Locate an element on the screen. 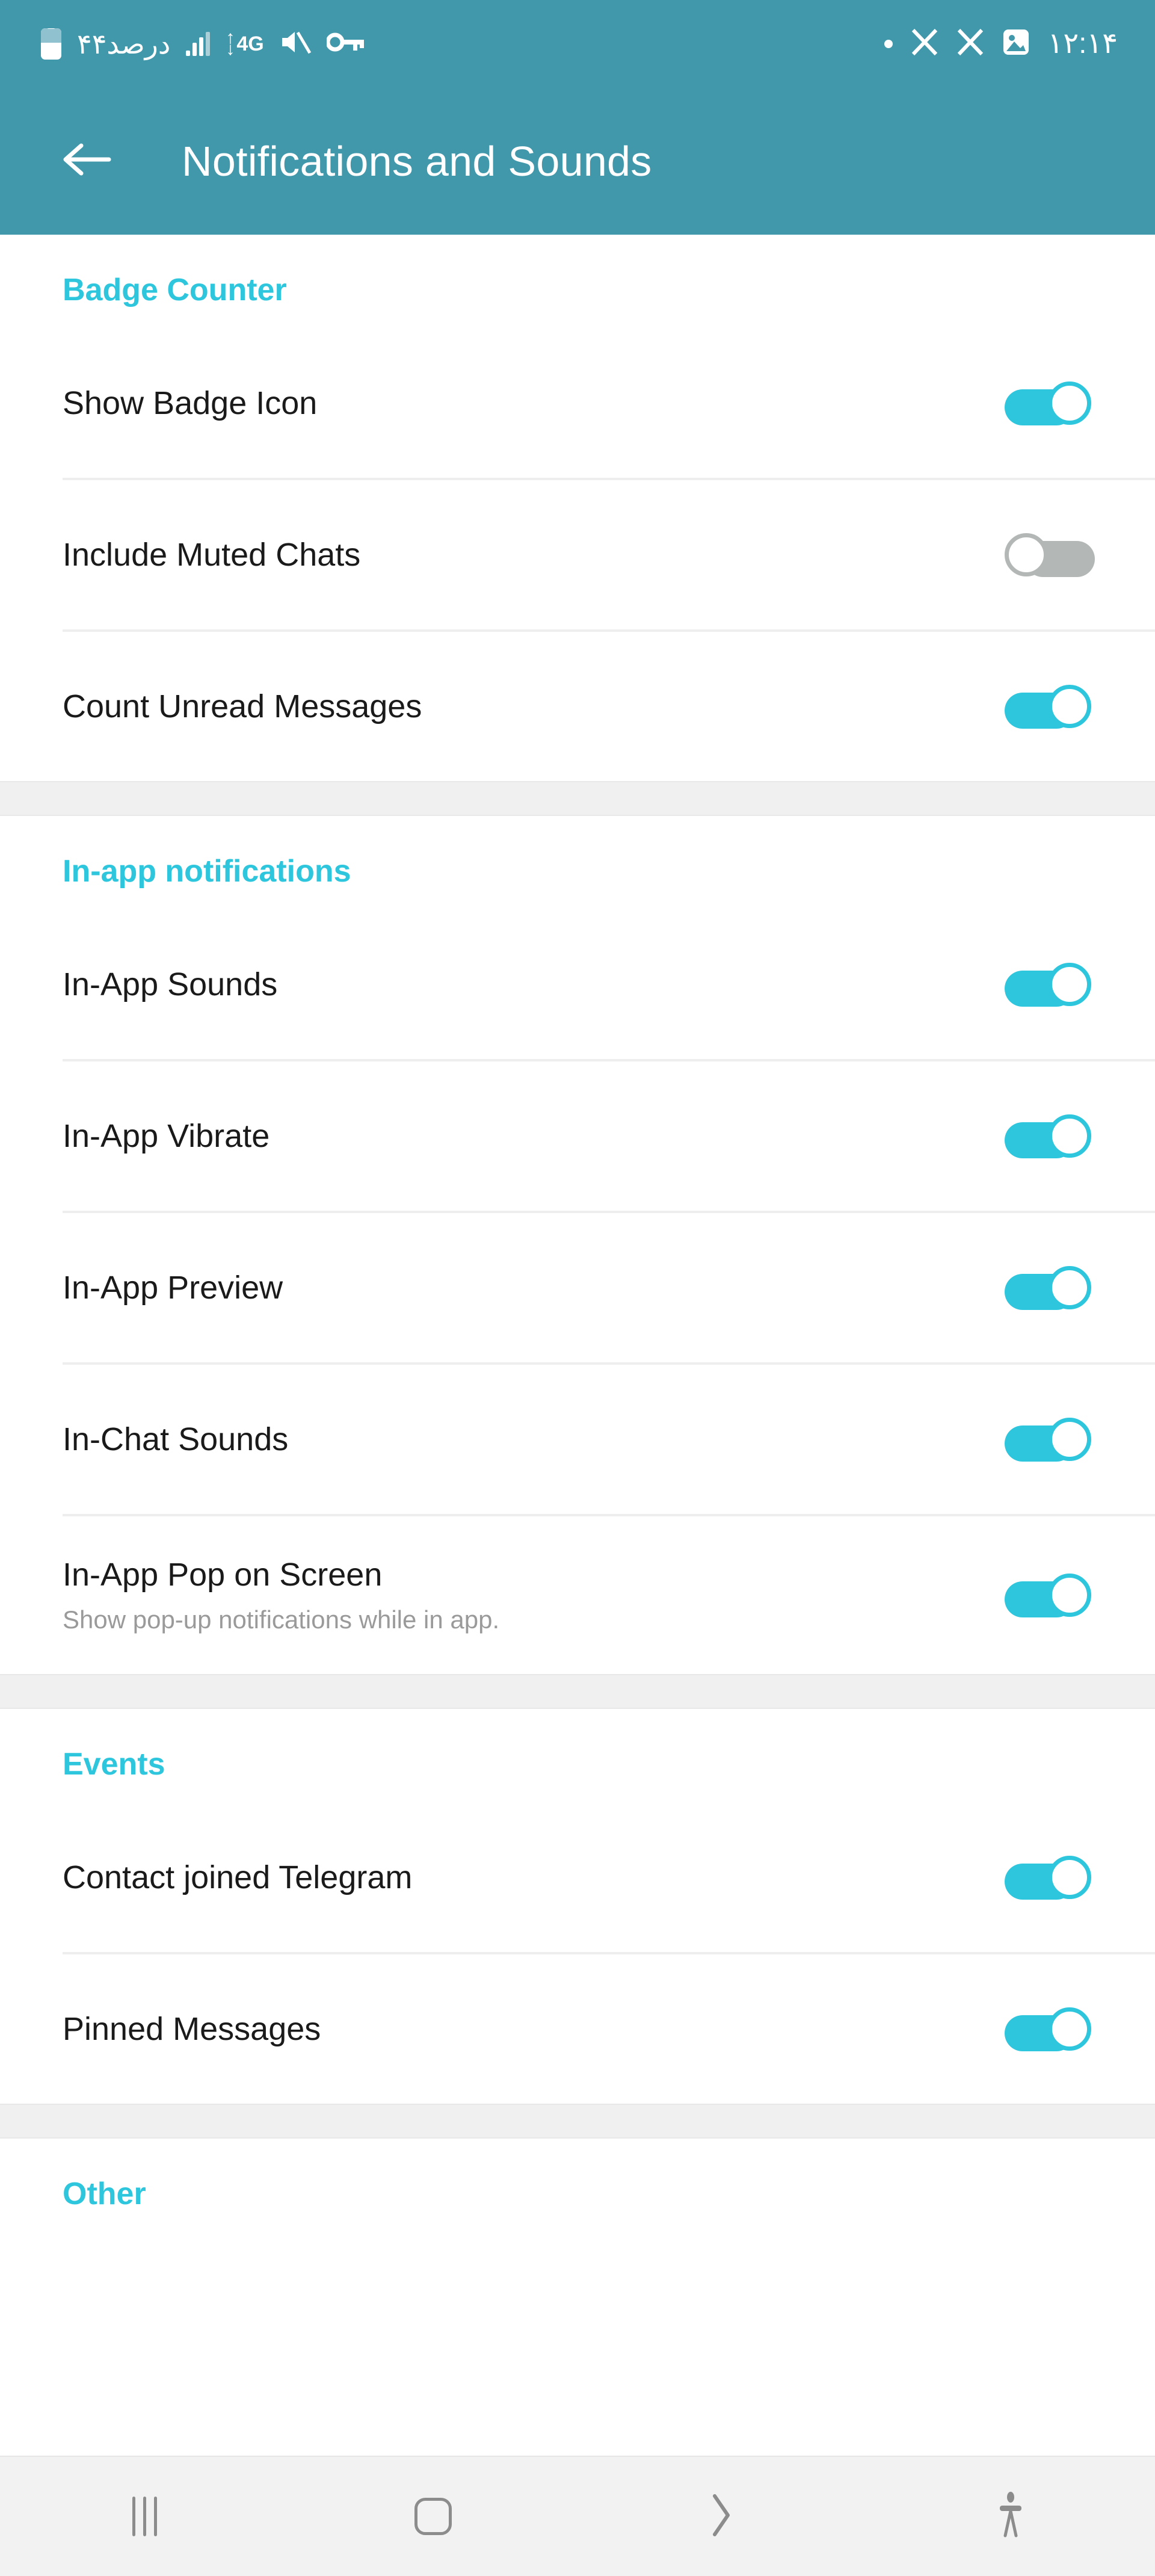 The width and height of the screenshot is (1155, 2576). settings-row: In-App Preview is located at coordinates (578, 1287).